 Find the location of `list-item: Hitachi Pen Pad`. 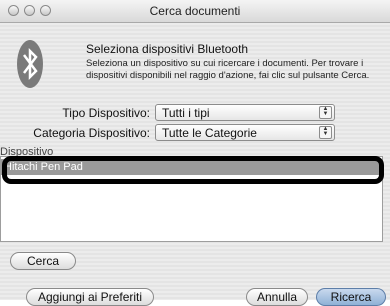

list-item: Hitachi Pen Pad is located at coordinates (190, 167).